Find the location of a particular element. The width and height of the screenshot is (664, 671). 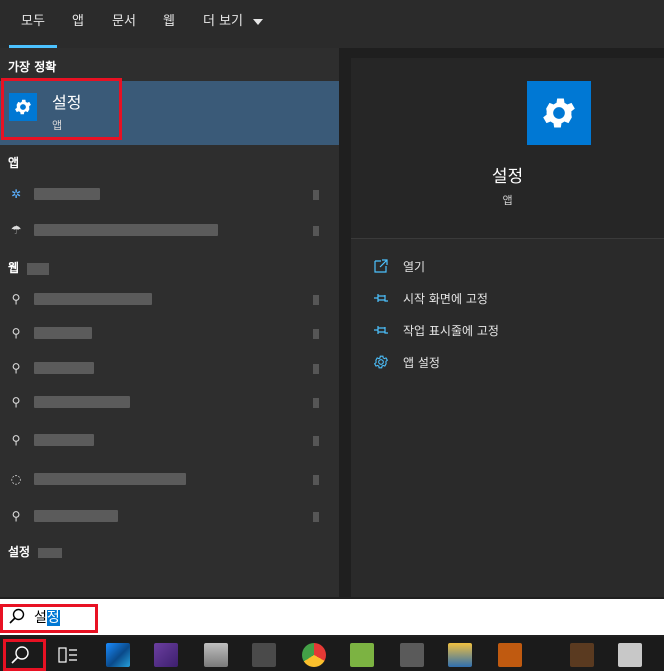

app-icon: ✲ is located at coordinates (16, 194).